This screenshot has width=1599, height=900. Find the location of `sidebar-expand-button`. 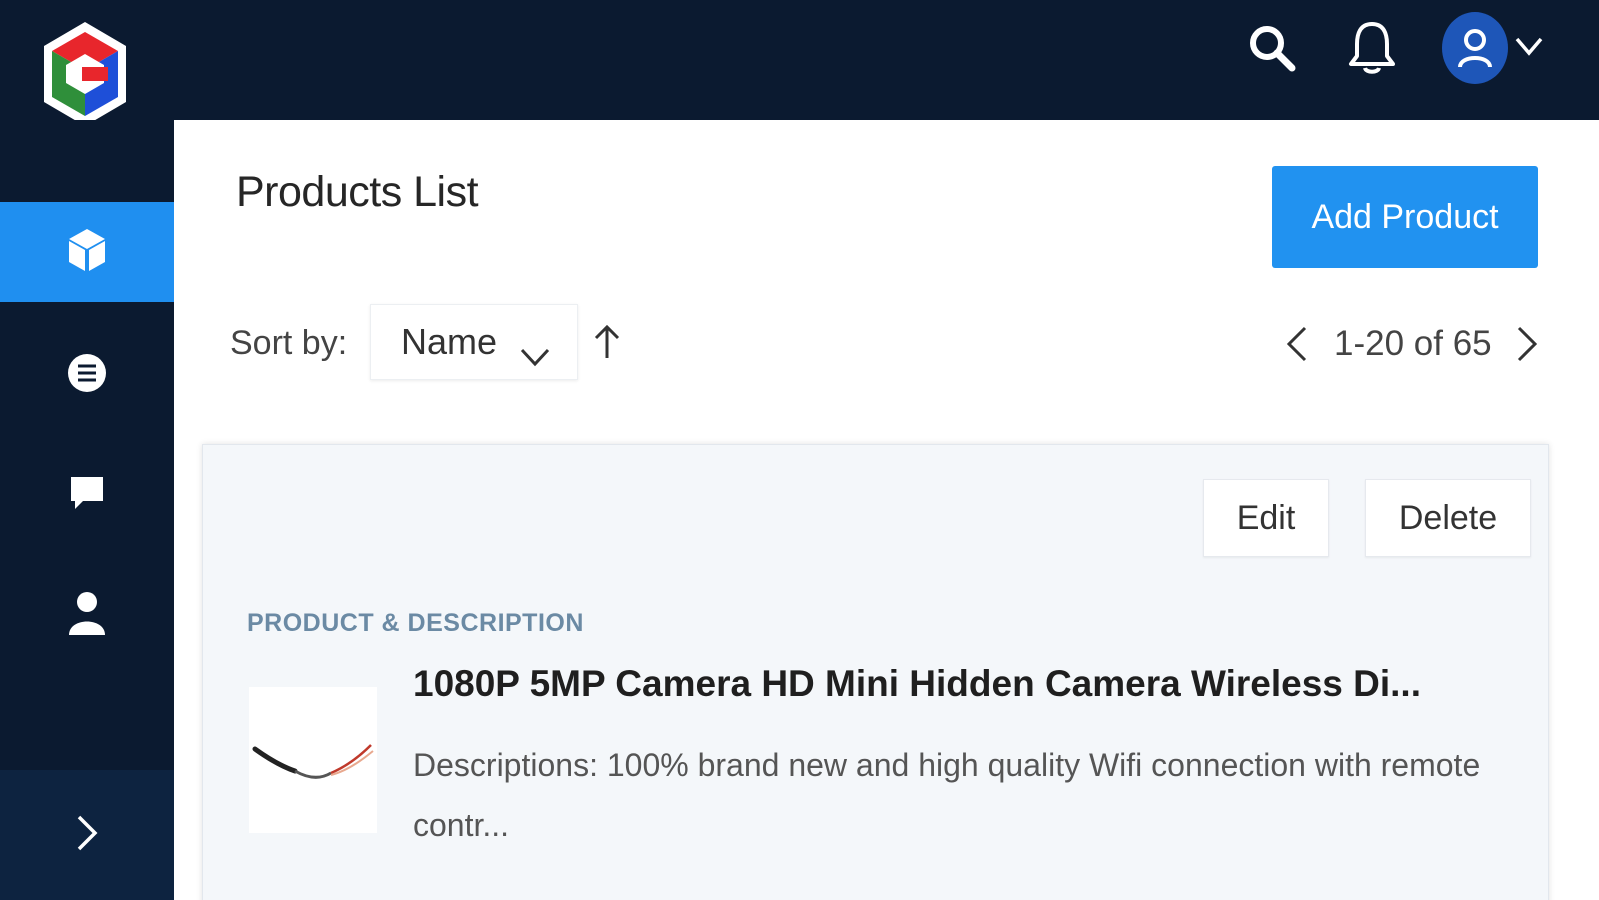

sidebar-expand-button is located at coordinates (87, 835).